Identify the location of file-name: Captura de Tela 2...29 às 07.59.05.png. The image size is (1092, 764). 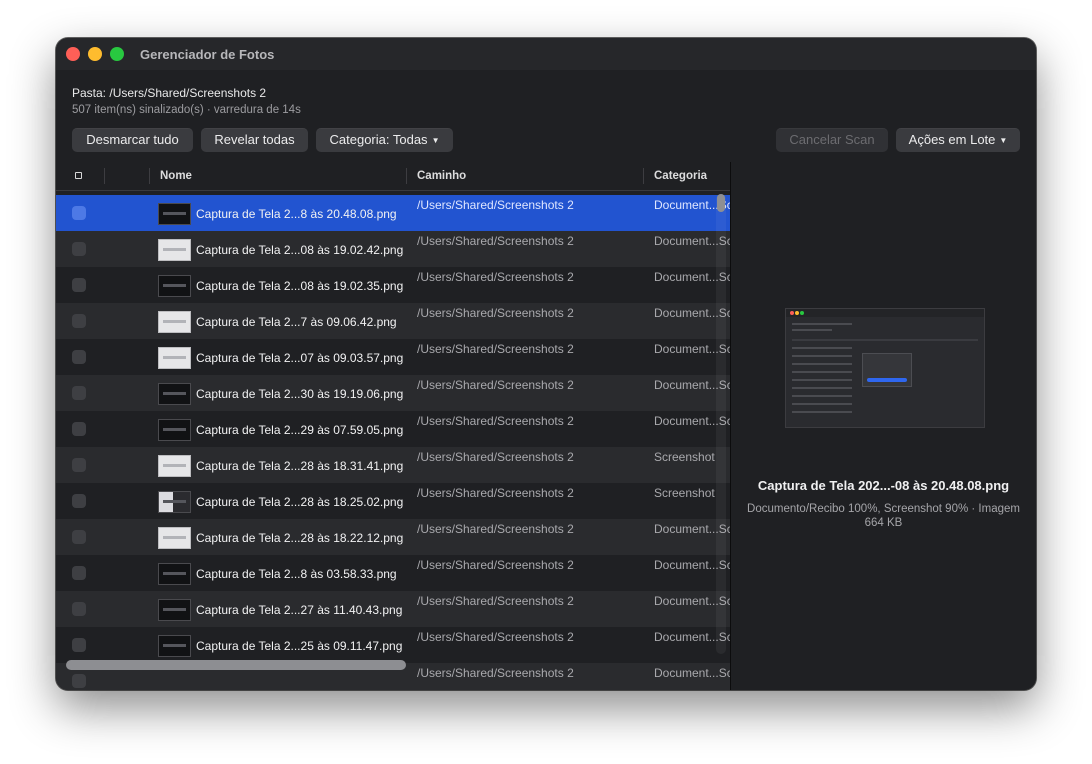
(300, 430).